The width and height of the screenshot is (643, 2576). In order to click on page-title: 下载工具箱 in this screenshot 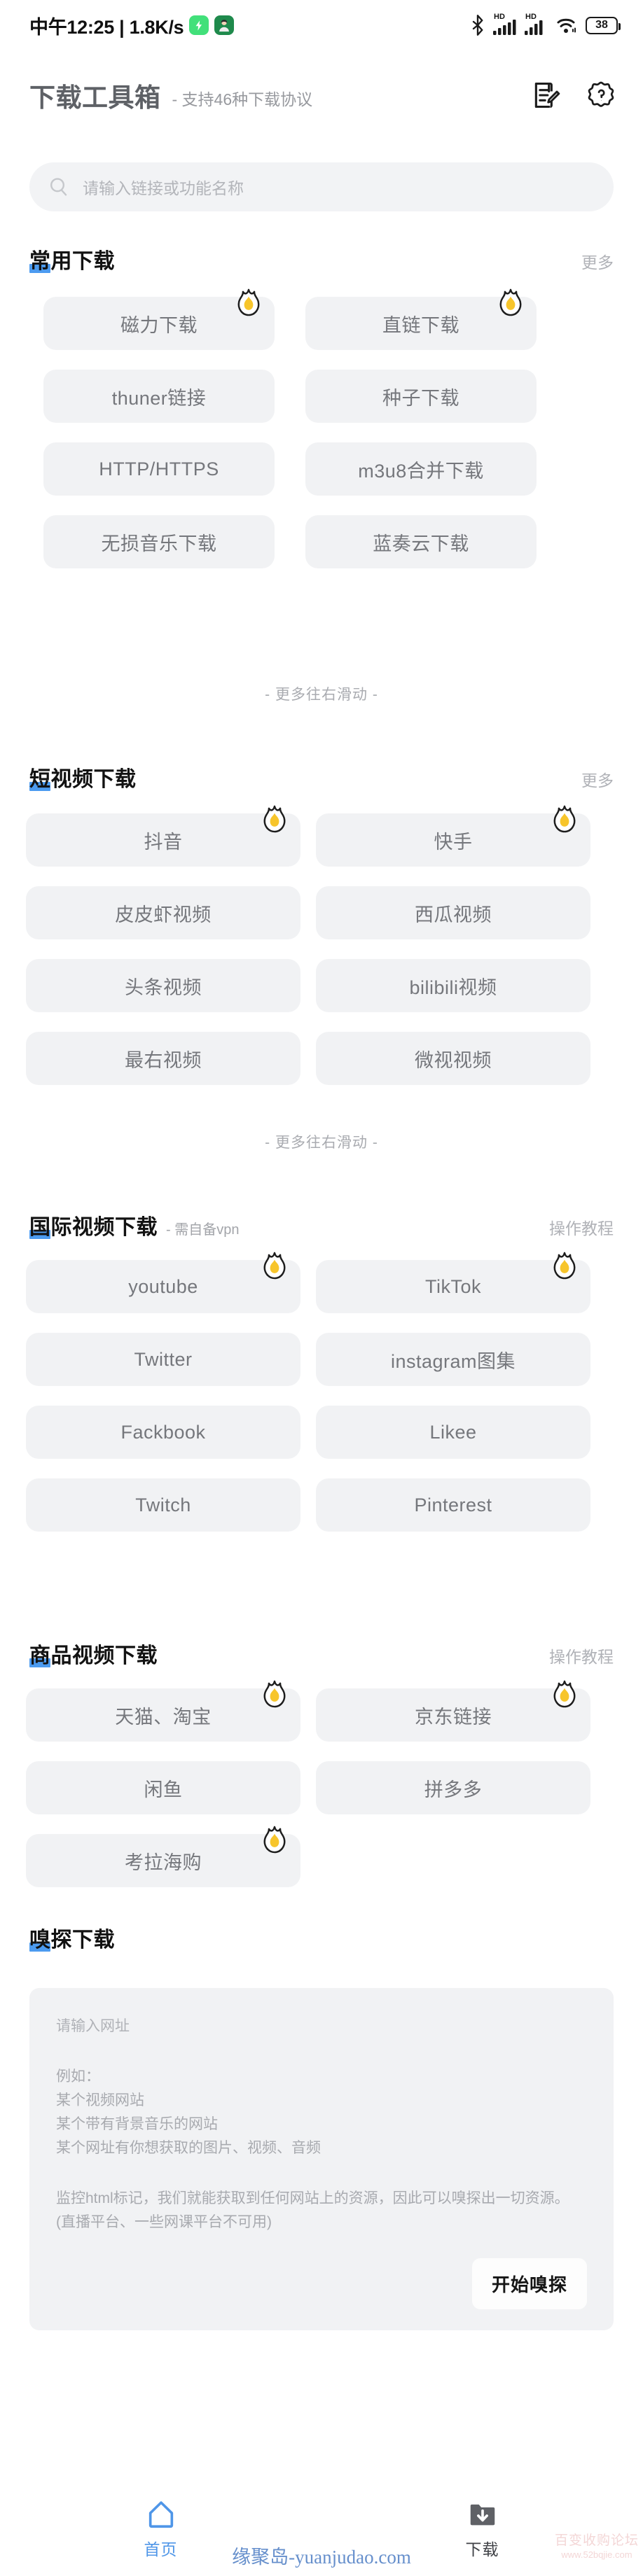, I will do `click(95, 97)`.